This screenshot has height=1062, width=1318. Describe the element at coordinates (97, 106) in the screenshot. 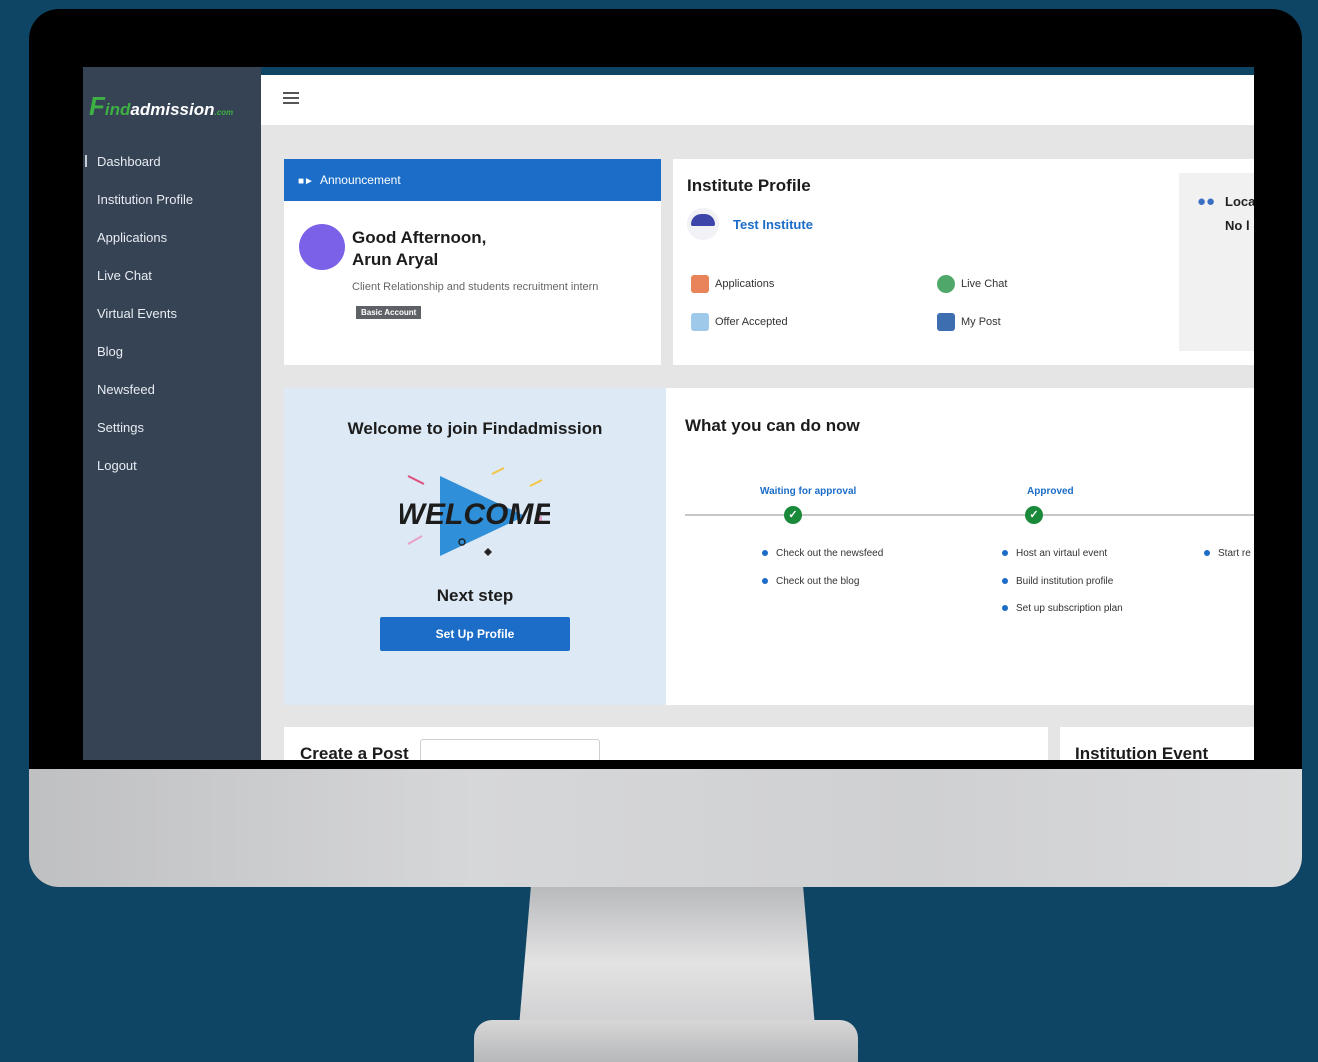

I see `logo-letter: F` at that location.